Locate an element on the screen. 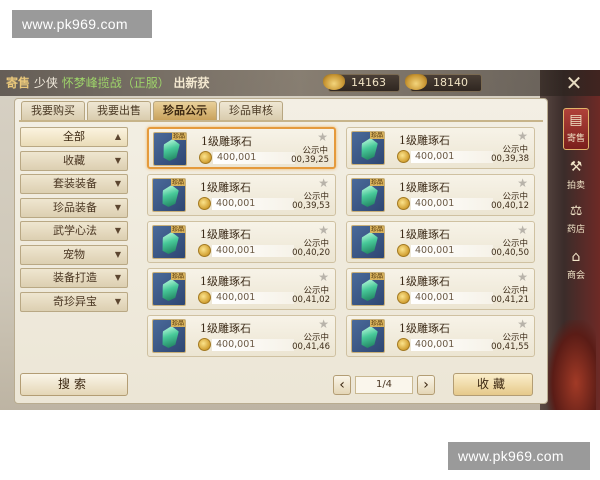  category-pets: 宠物 ▼ is located at coordinates (74, 254).